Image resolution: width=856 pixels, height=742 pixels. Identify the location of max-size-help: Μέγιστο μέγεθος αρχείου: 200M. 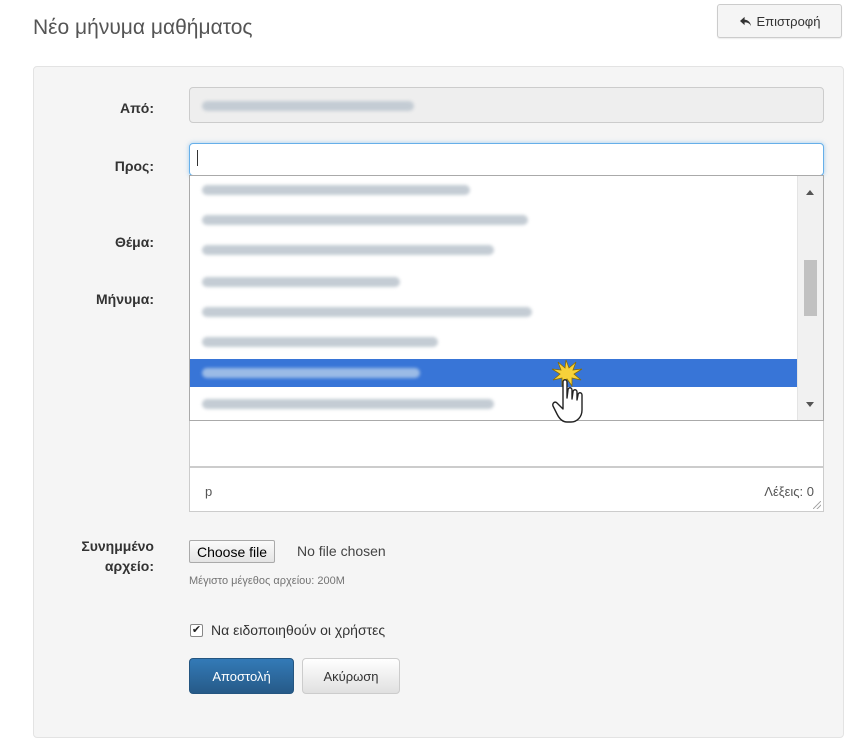
(267, 581).